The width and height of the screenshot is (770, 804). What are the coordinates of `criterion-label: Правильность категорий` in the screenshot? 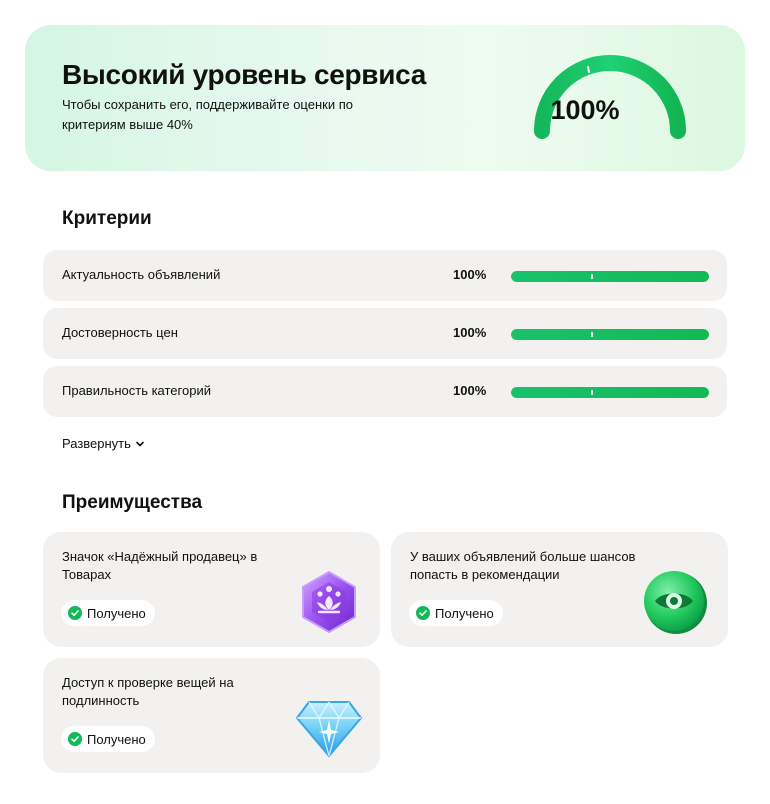 It's located at (136, 390).